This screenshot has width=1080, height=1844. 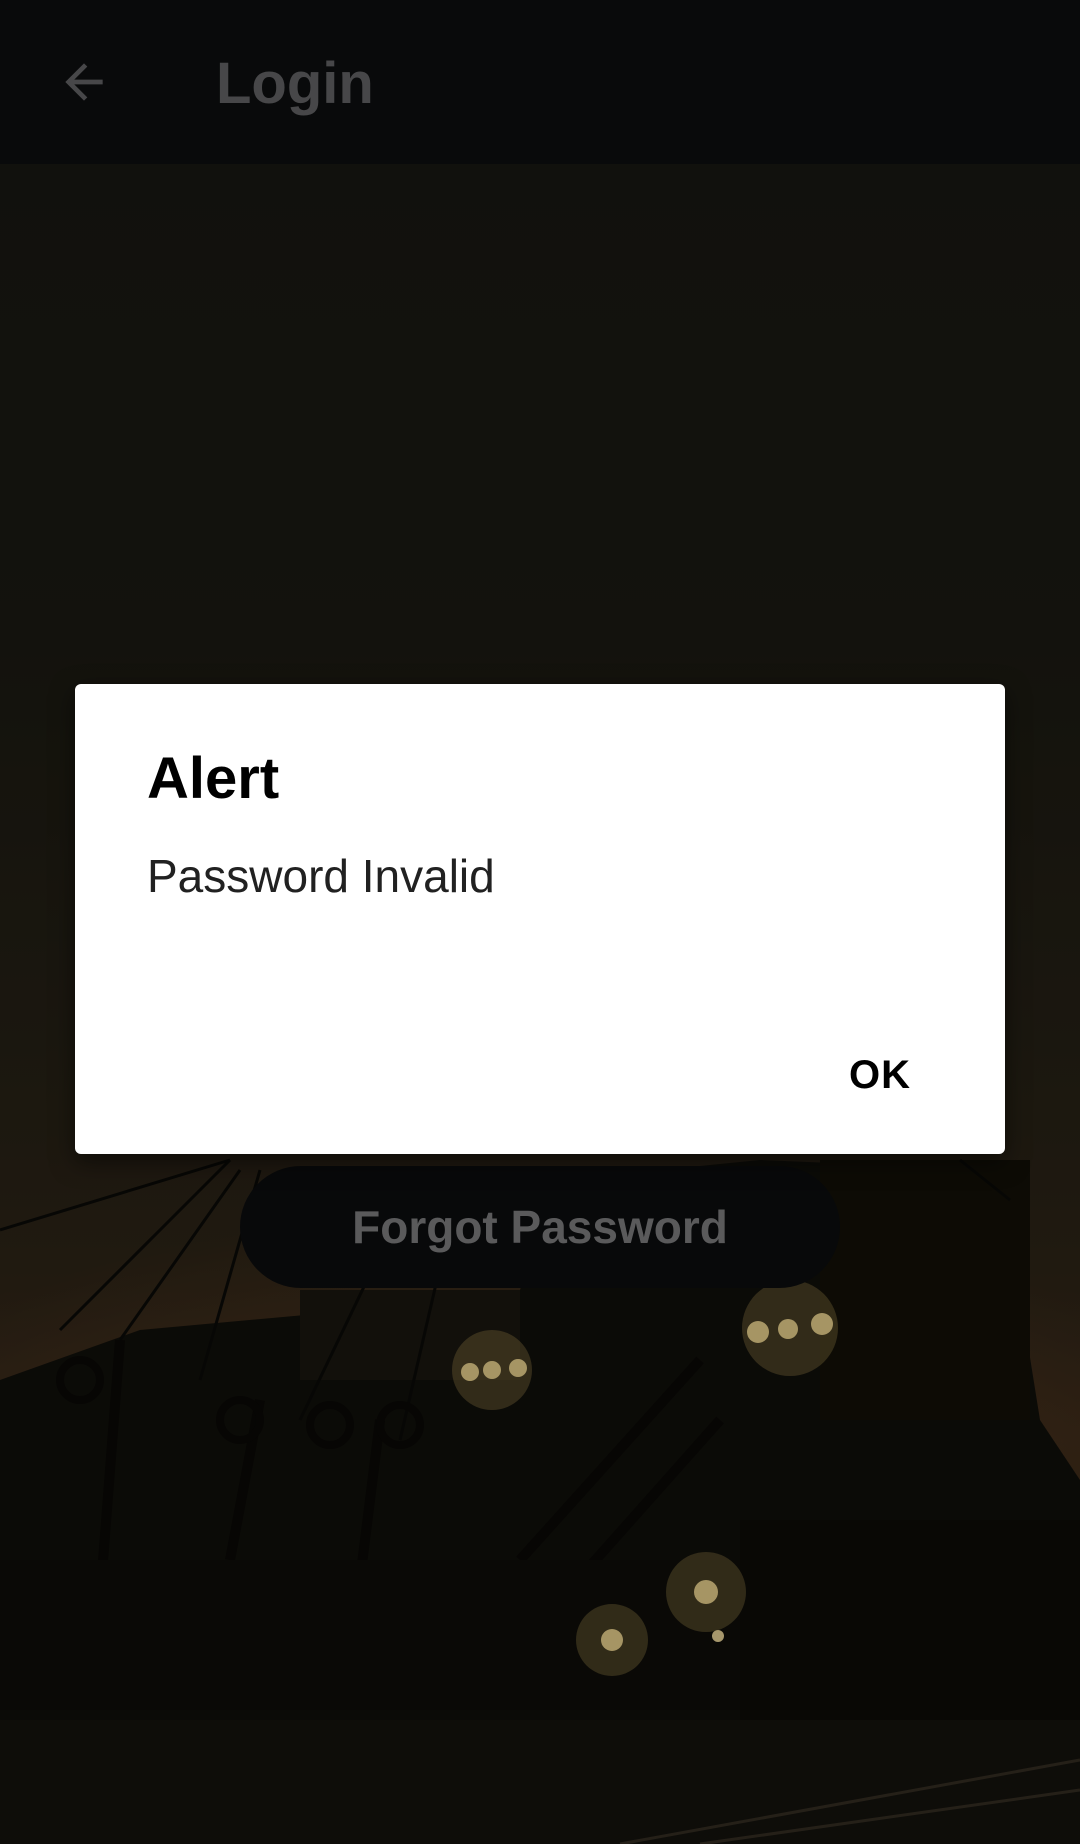 What do you see at coordinates (321, 876) in the screenshot?
I see `dialog-message: Password Invalid` at bounding box center [321, 876].